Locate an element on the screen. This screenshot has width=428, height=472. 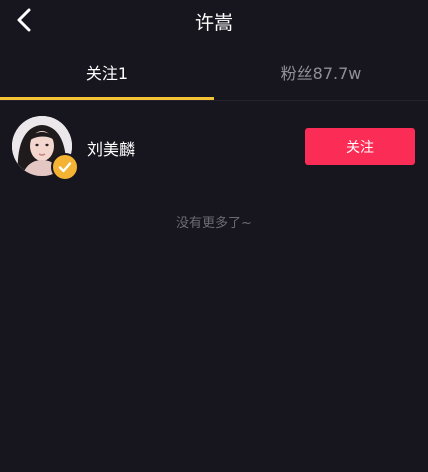
page-title: 许嵩 is located at coordinates (213, 23).